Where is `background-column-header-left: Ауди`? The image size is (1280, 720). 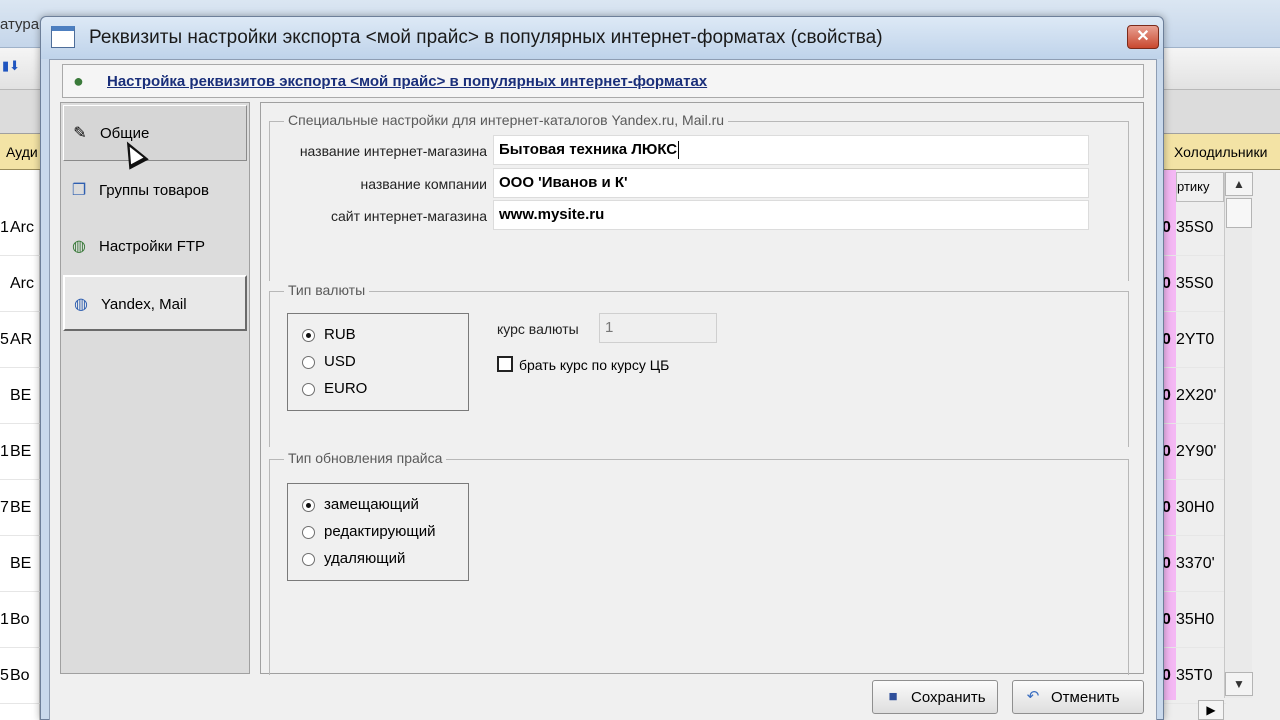
background-column-header-left: Ауди is located at coordinates (20, 152).